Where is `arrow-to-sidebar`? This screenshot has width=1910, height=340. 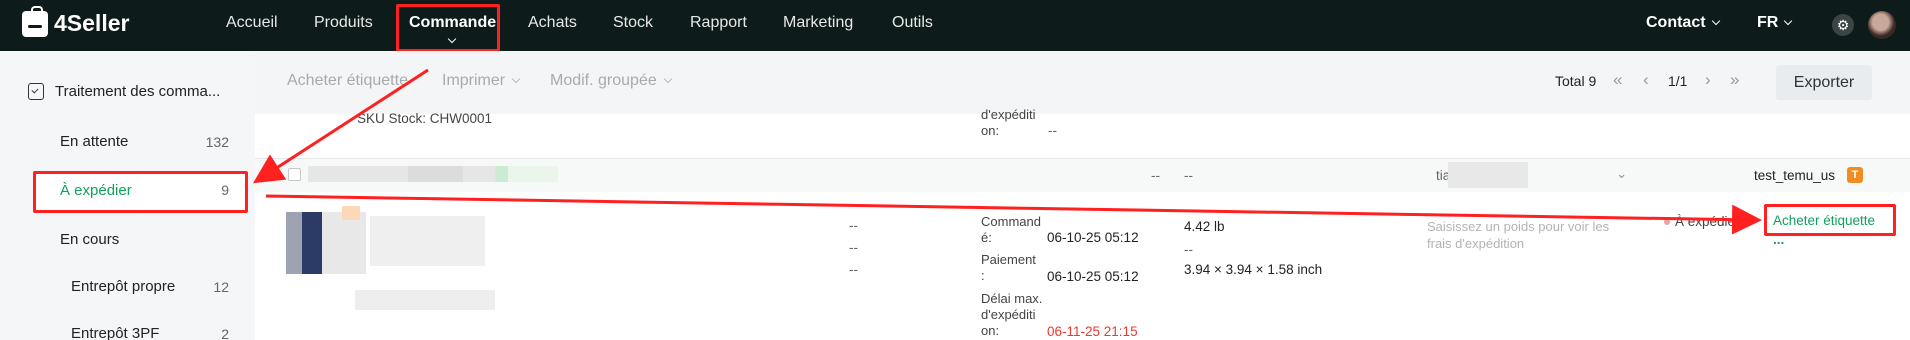 arrow-to-sidebar is located at coordinates (340, 126).